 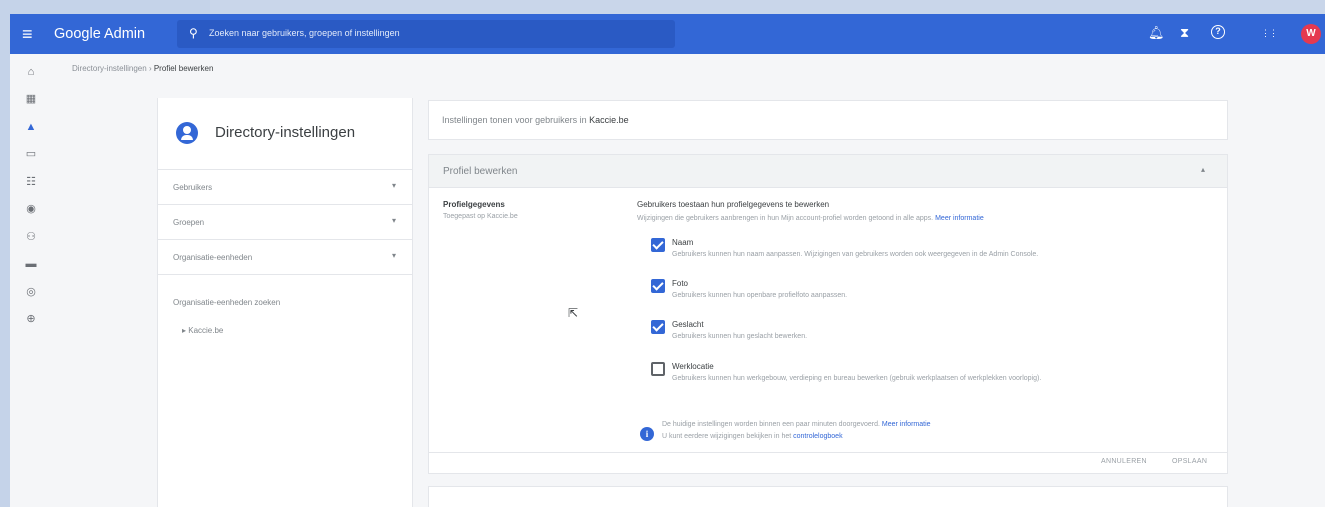 I want to click on org-unit-search-input: Organisatie-eenheden zoeken, so click(x=226, y=302).